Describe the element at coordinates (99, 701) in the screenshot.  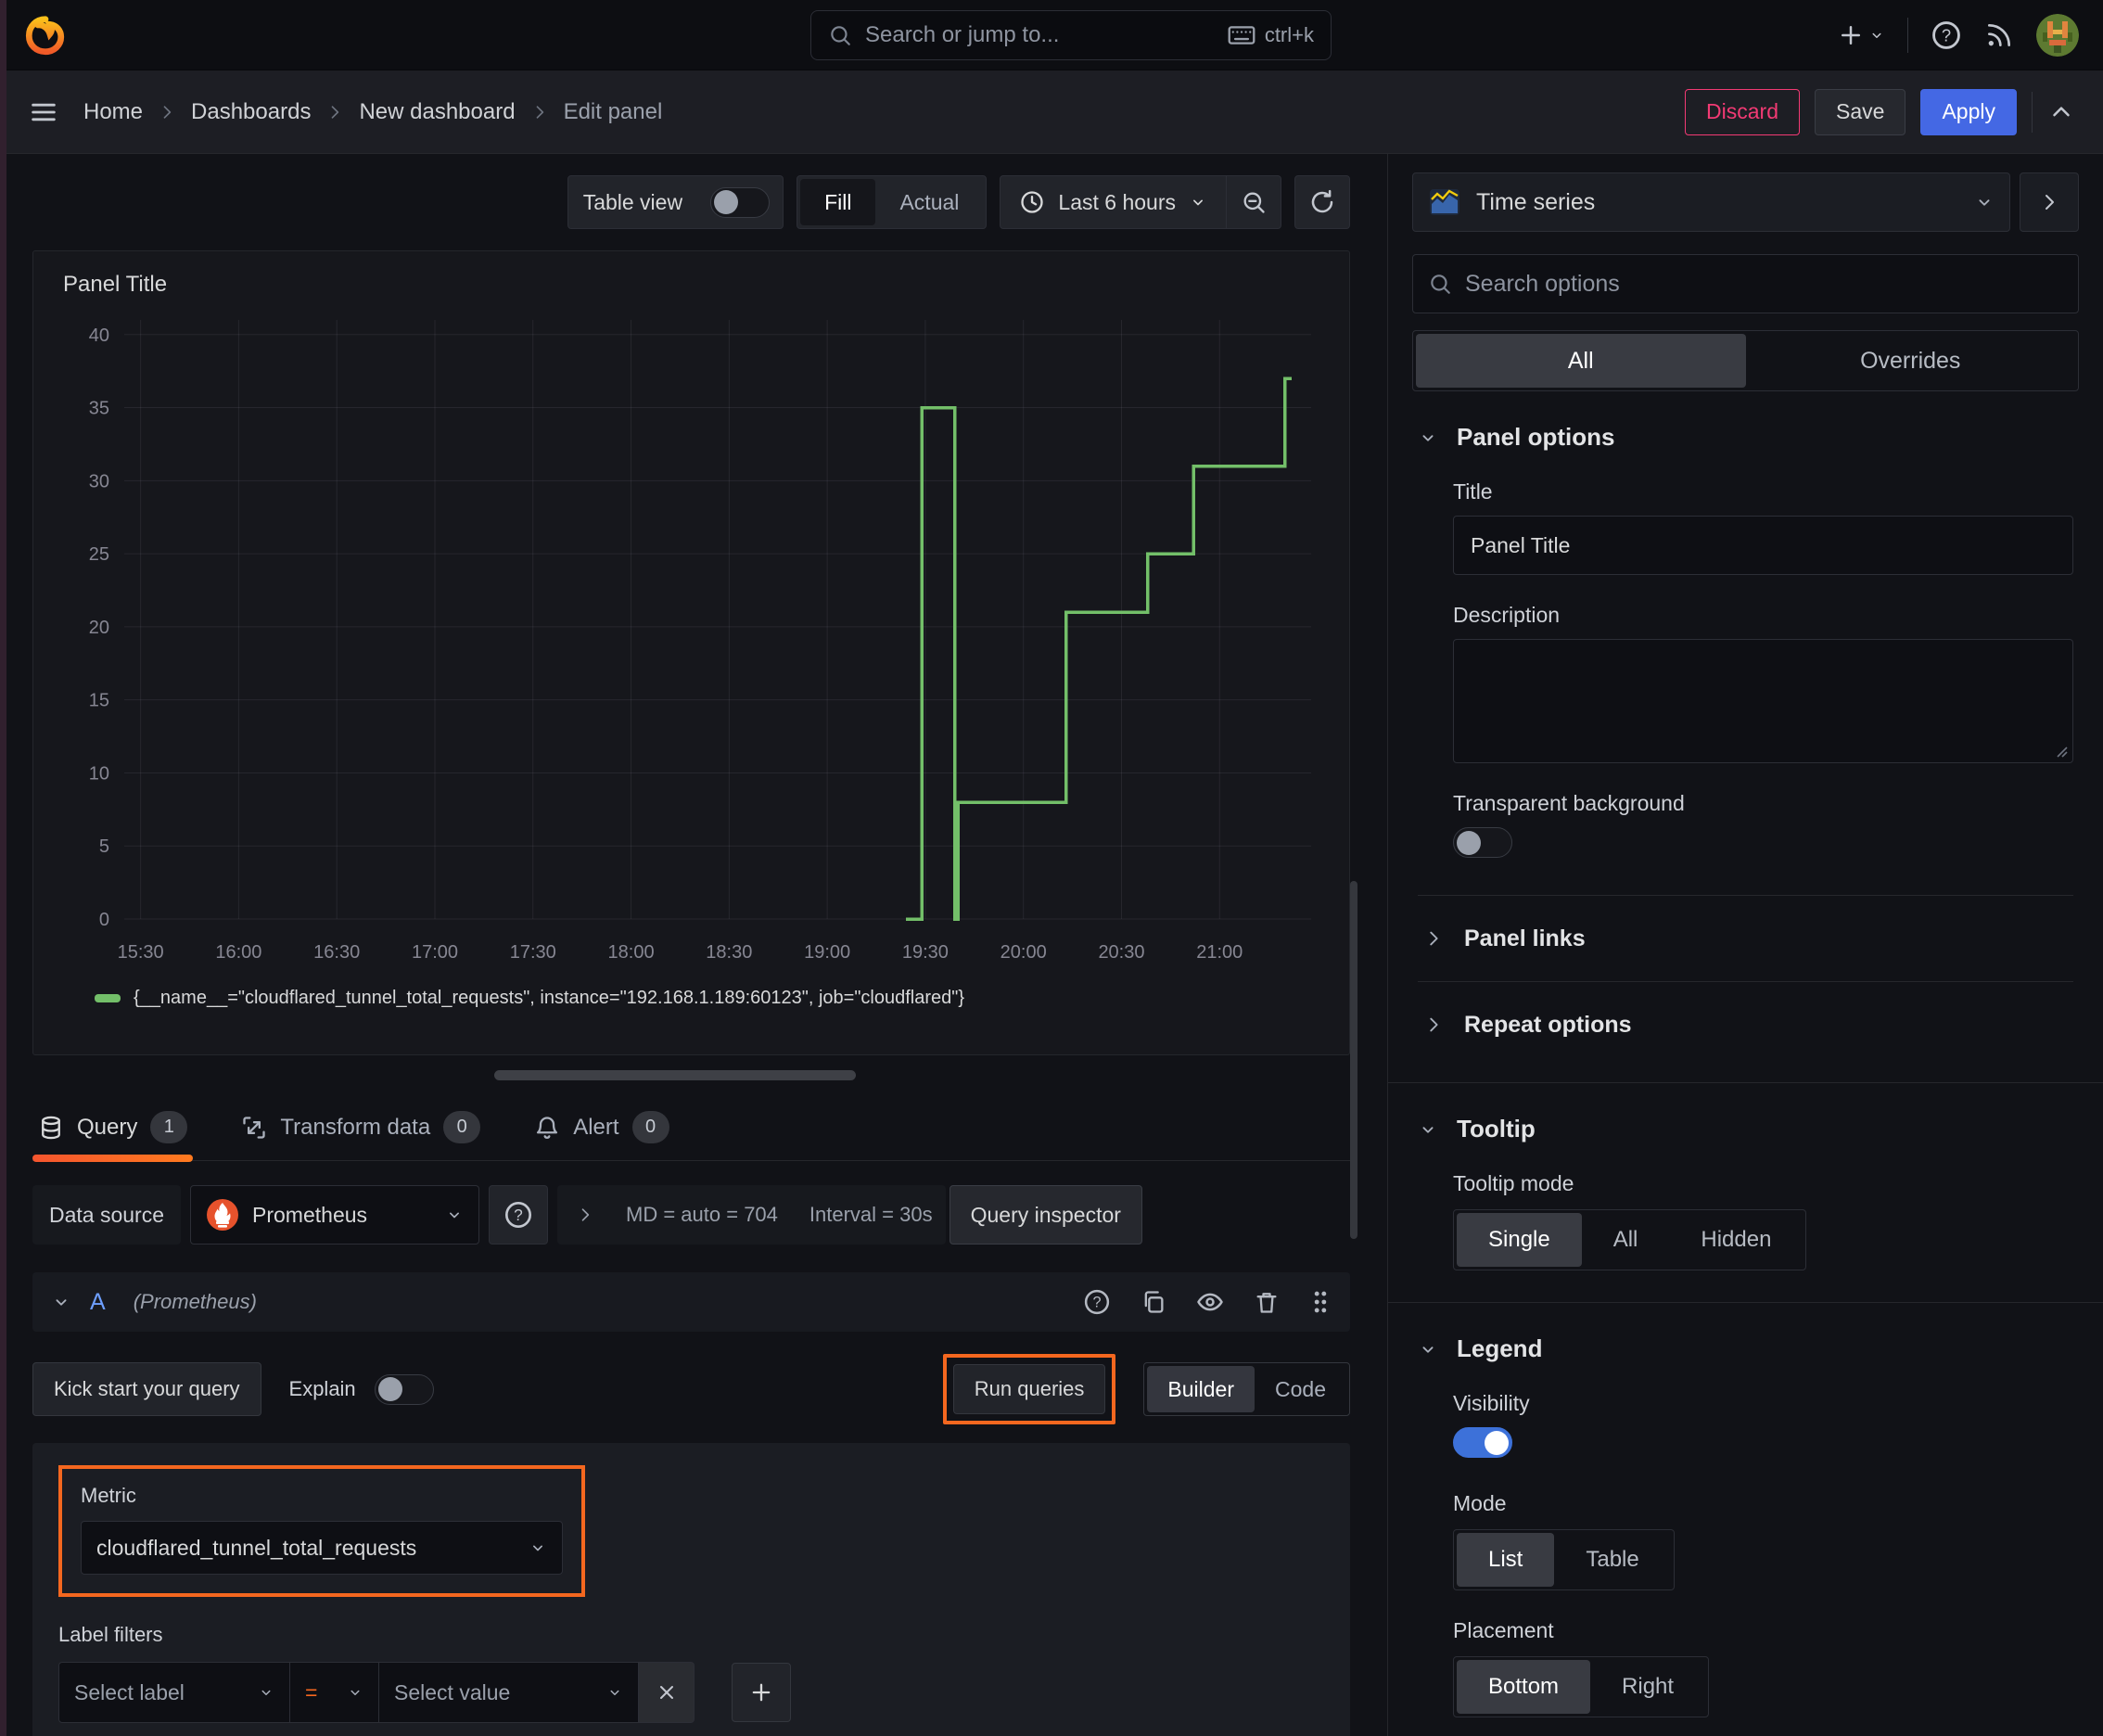
I see `svg-text: 15` at that location.